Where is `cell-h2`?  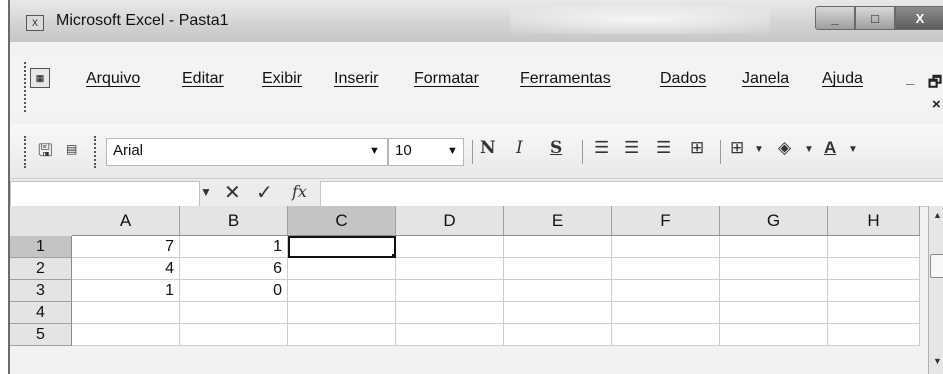
cell-h2 is located at coordinates (874, 269).